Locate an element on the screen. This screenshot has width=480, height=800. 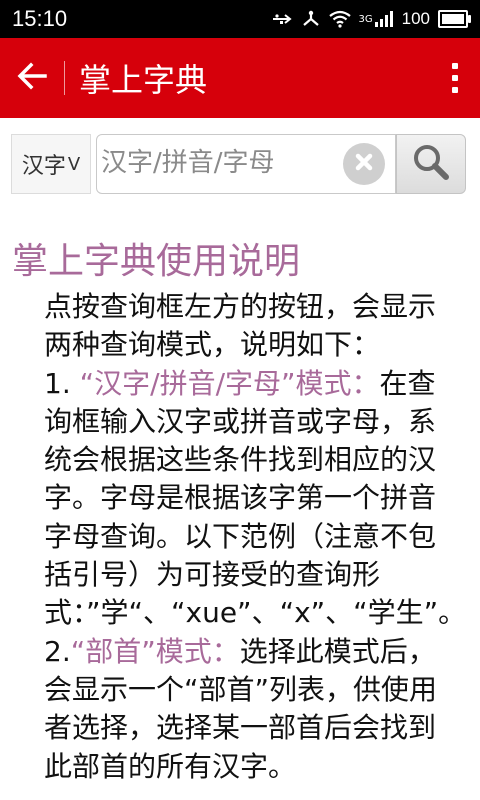
search-icon is located at coordinates (431, 164).